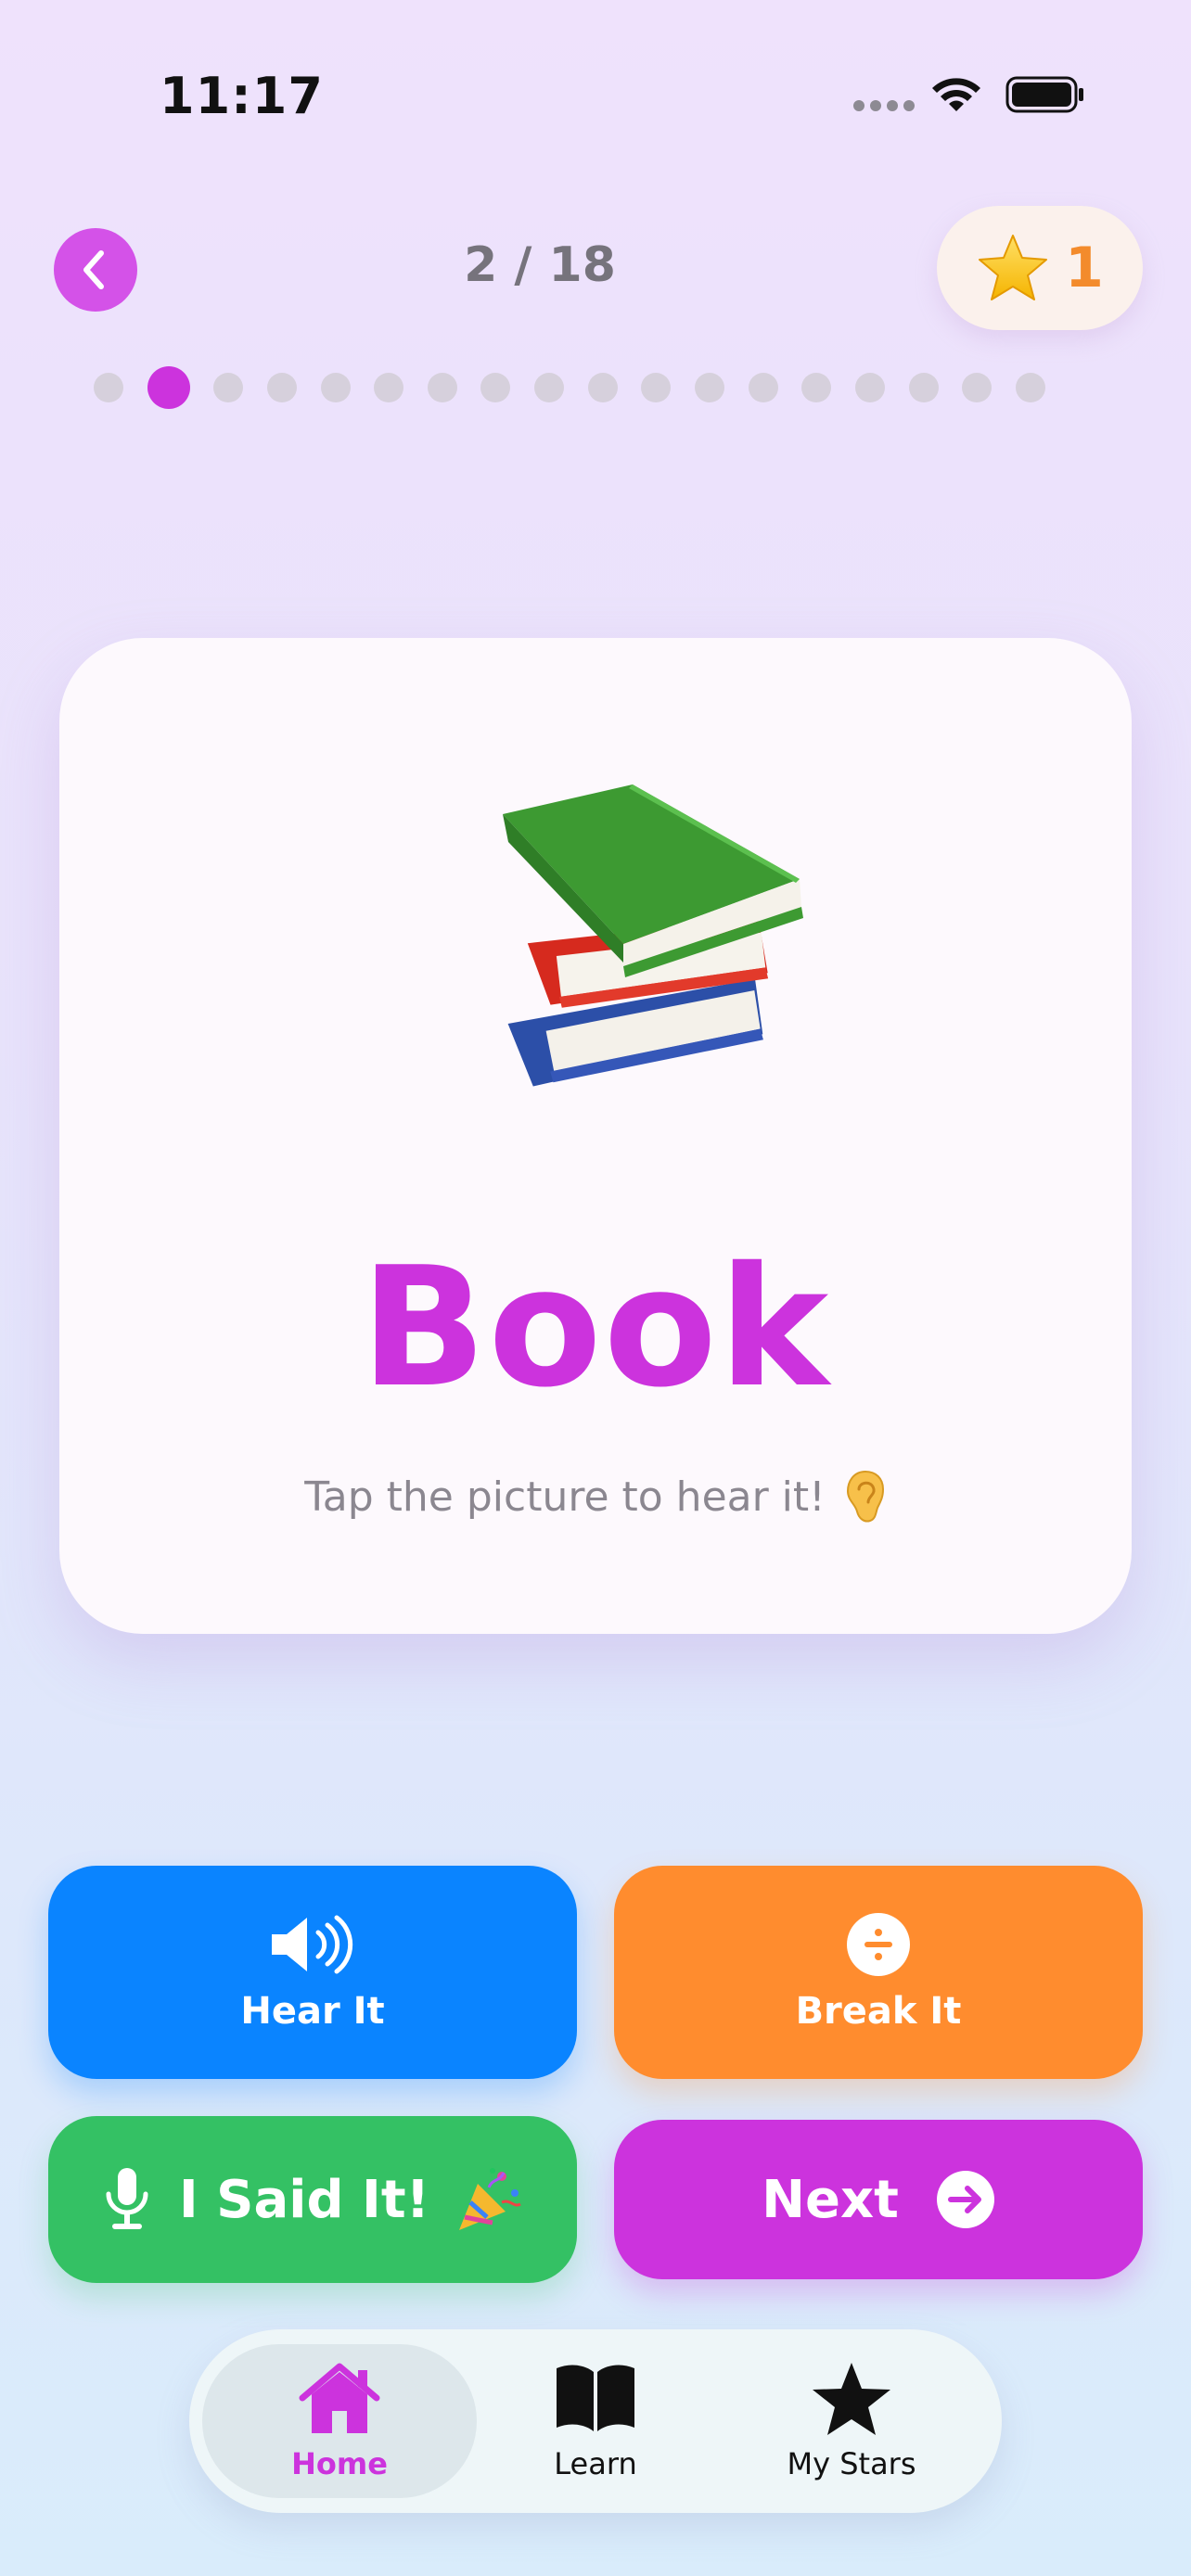 This screenshot has width=1191, height=2576. I want to click on progress-dot-current, so click(168, 388).